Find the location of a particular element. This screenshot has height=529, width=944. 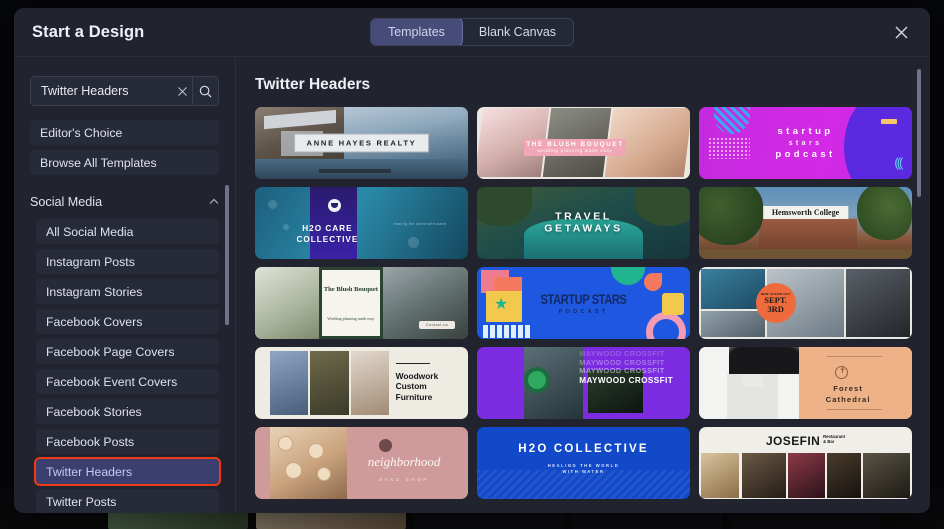

tab-blank-canvas: Blank Canvas is located at coordinates (517, 32).